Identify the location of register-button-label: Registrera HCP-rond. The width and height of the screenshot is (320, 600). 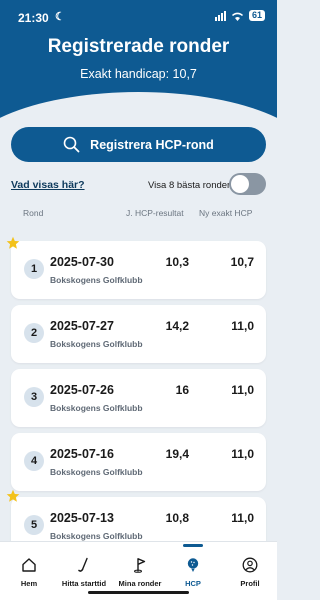
(152, 144).